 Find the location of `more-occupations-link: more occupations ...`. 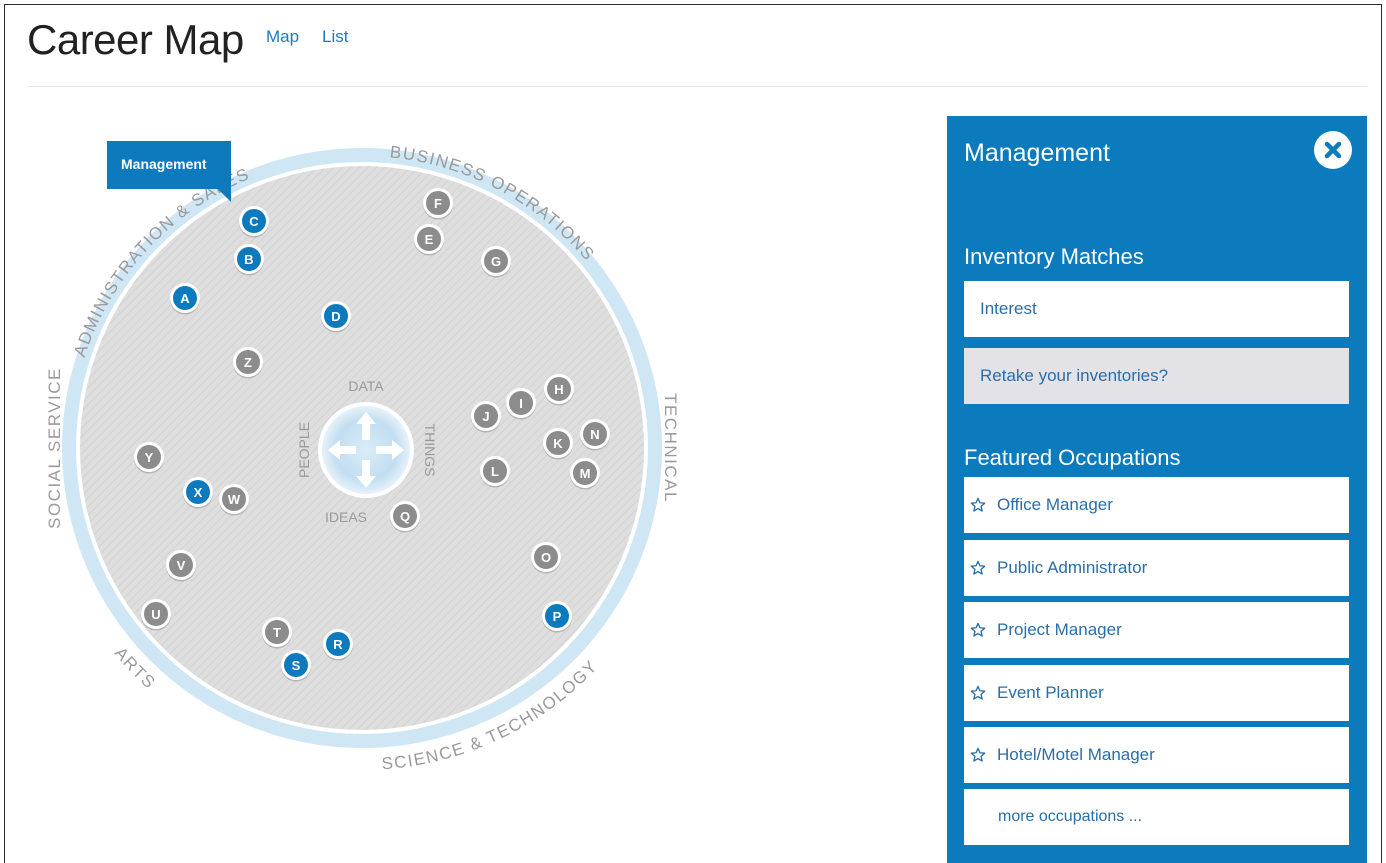

more-occupations-link: more occupations ... is located at coordinates (1156, 817).